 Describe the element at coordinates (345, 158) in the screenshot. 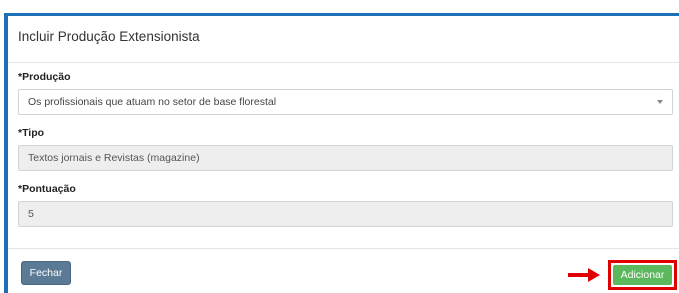

I see `tipo-field: Textos jornais e Revistas (magazine)` at that location.